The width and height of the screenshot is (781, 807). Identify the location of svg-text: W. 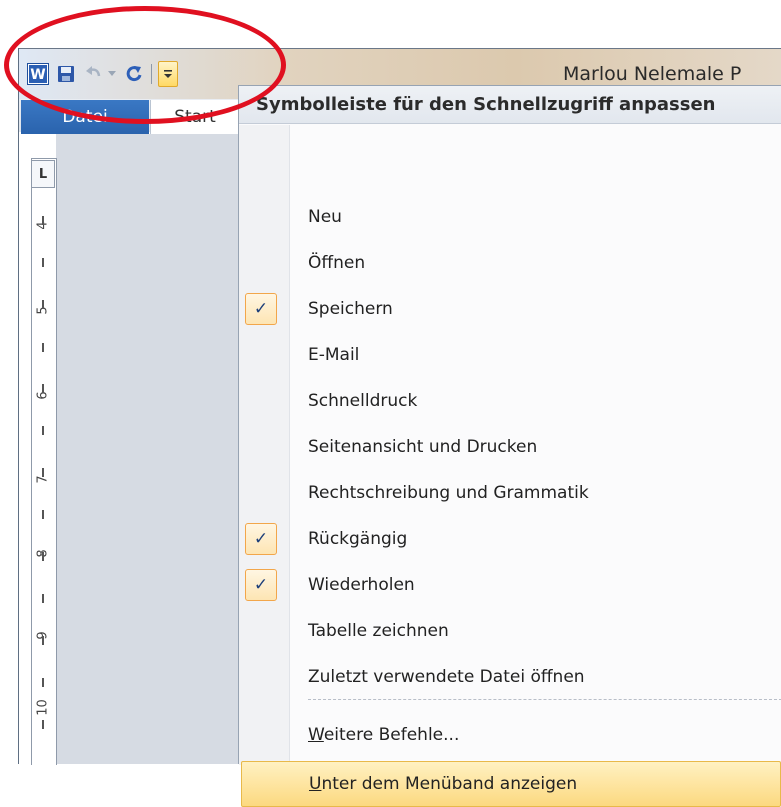
(37, 75).